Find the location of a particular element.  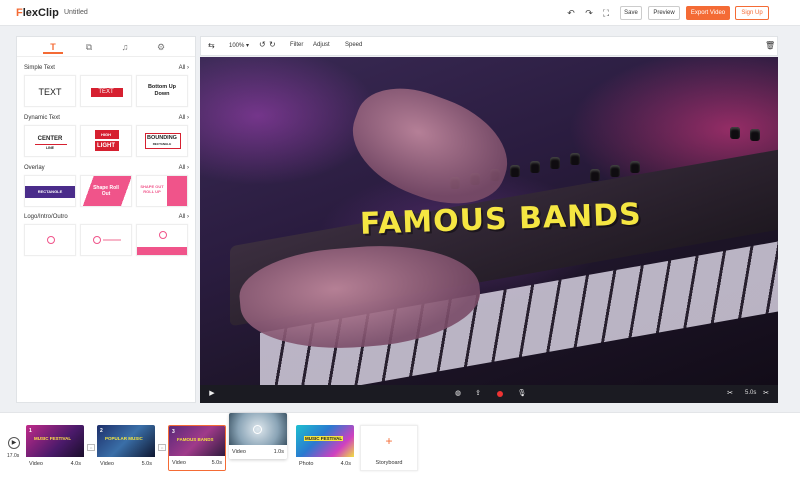

upload-icon: ⇪ is located at coordinates (478, 394).